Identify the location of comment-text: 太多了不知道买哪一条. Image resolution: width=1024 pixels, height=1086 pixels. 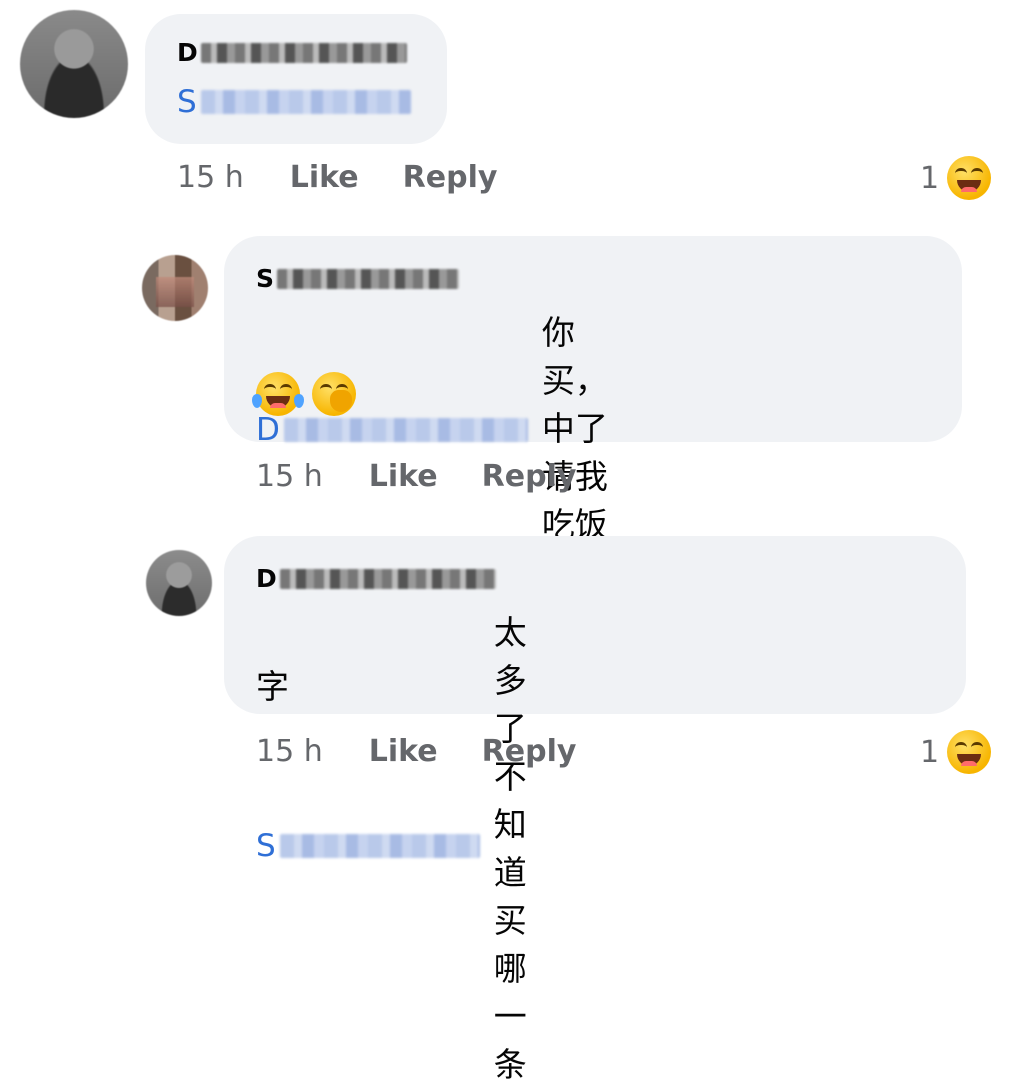
(510, 848).